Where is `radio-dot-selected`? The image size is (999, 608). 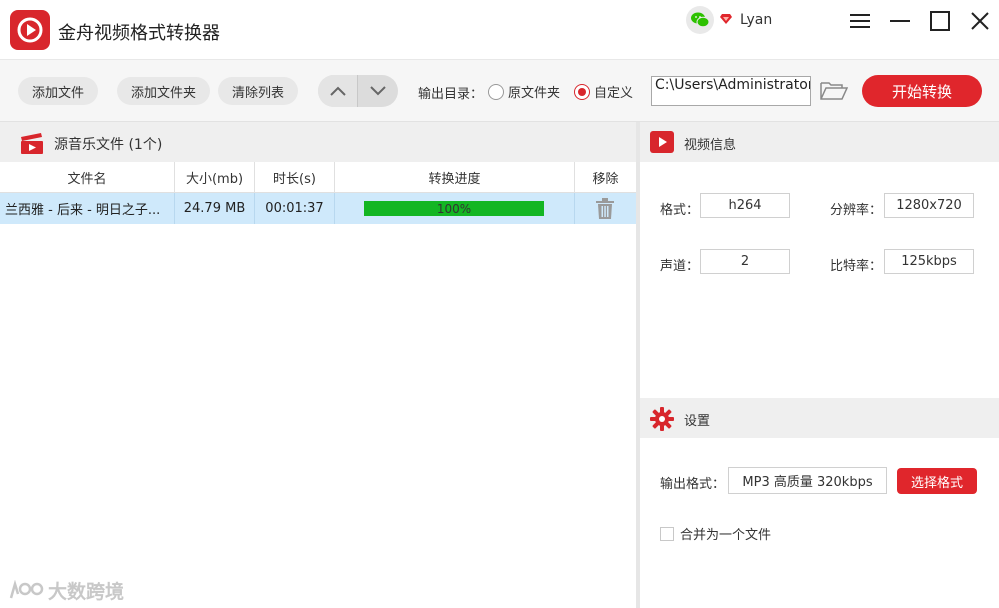 radio-dot-selected is located at coordinates (582, 91).